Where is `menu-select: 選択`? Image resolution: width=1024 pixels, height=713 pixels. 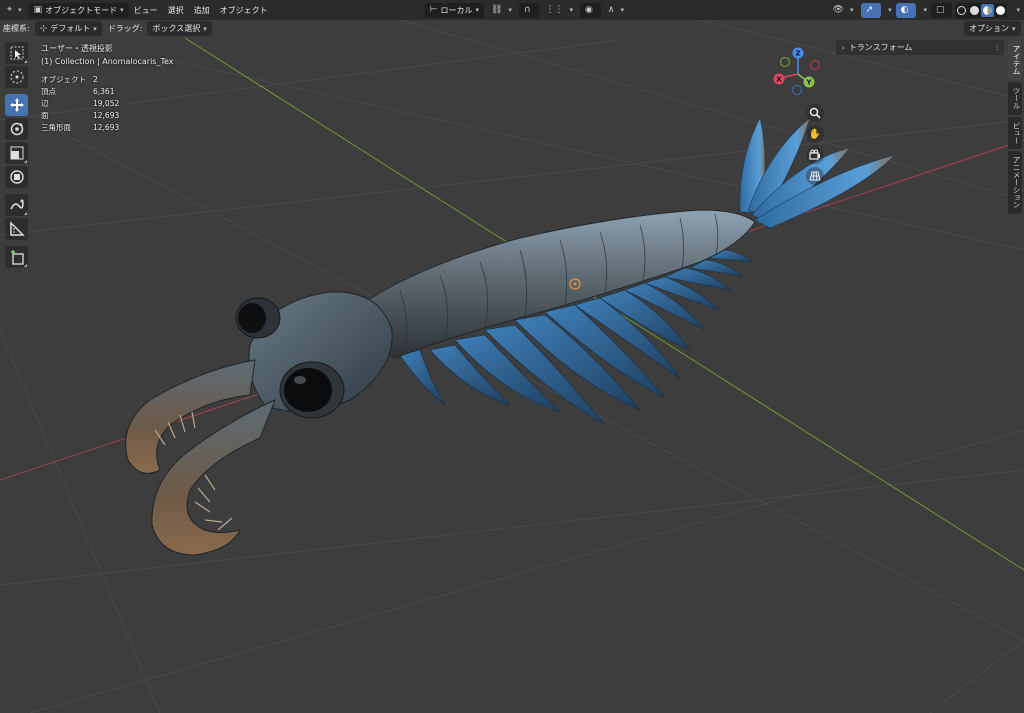 menu-select: 選択 is located at coordinates (176, 10).